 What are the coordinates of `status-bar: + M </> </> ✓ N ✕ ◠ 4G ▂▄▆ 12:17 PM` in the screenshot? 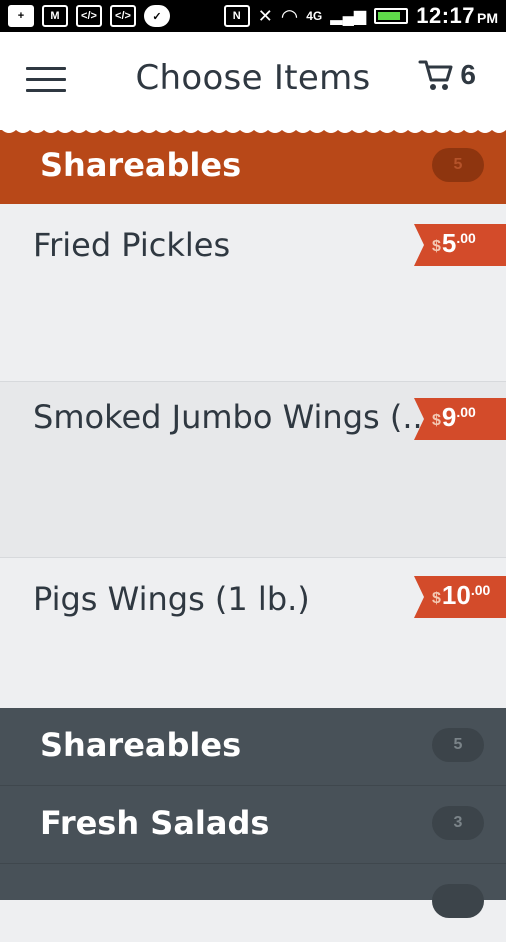 It's located at (253, 16).